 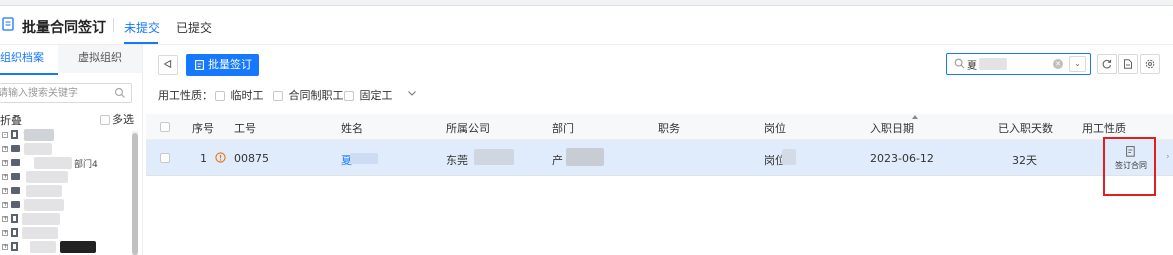 I want to click on tab-submitted: 已提交, so click(x=194, y=27).